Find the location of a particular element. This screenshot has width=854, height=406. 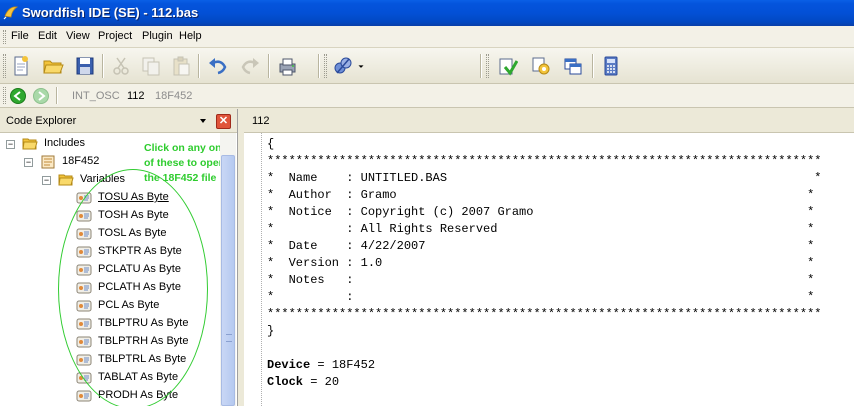

tree-node-variable: TBLPTRH As Byte is located at coordinates (100, 342).